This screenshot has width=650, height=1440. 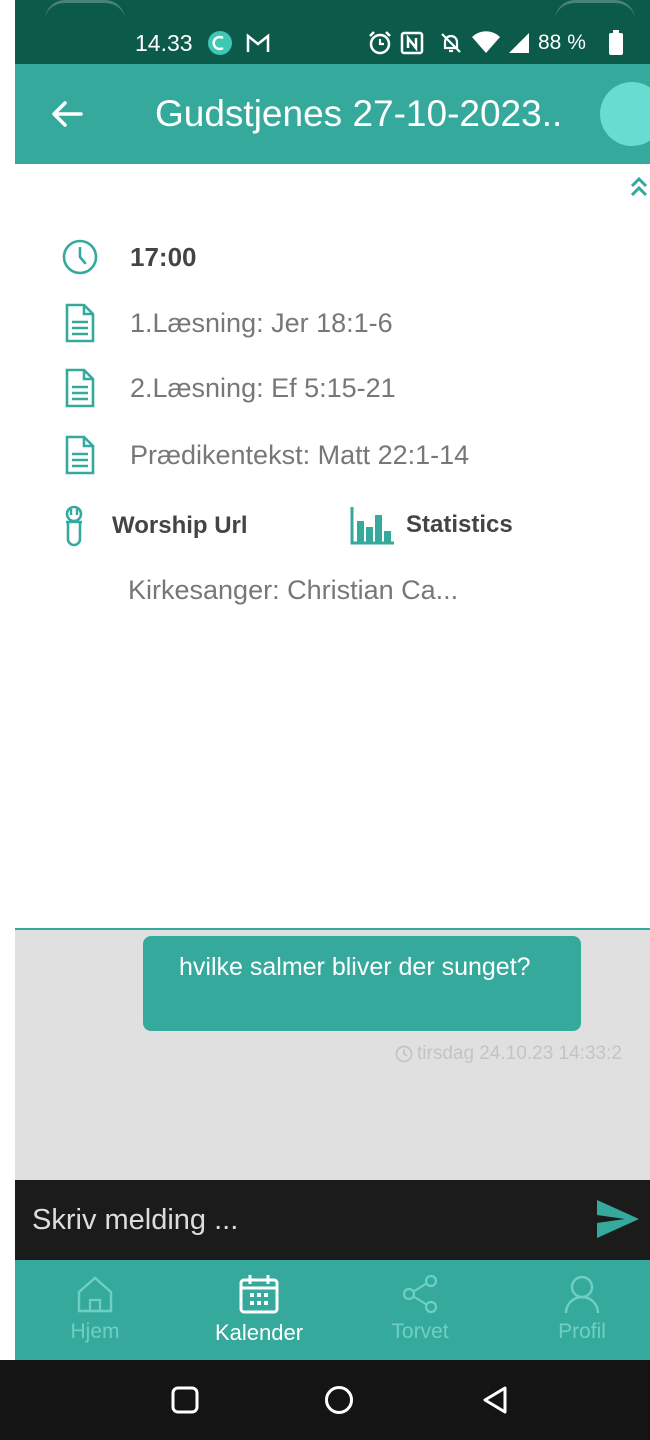 I want to click on chat-message-bubble: hvilke salmer bliver der sunget?, so click(x=362, y=983).